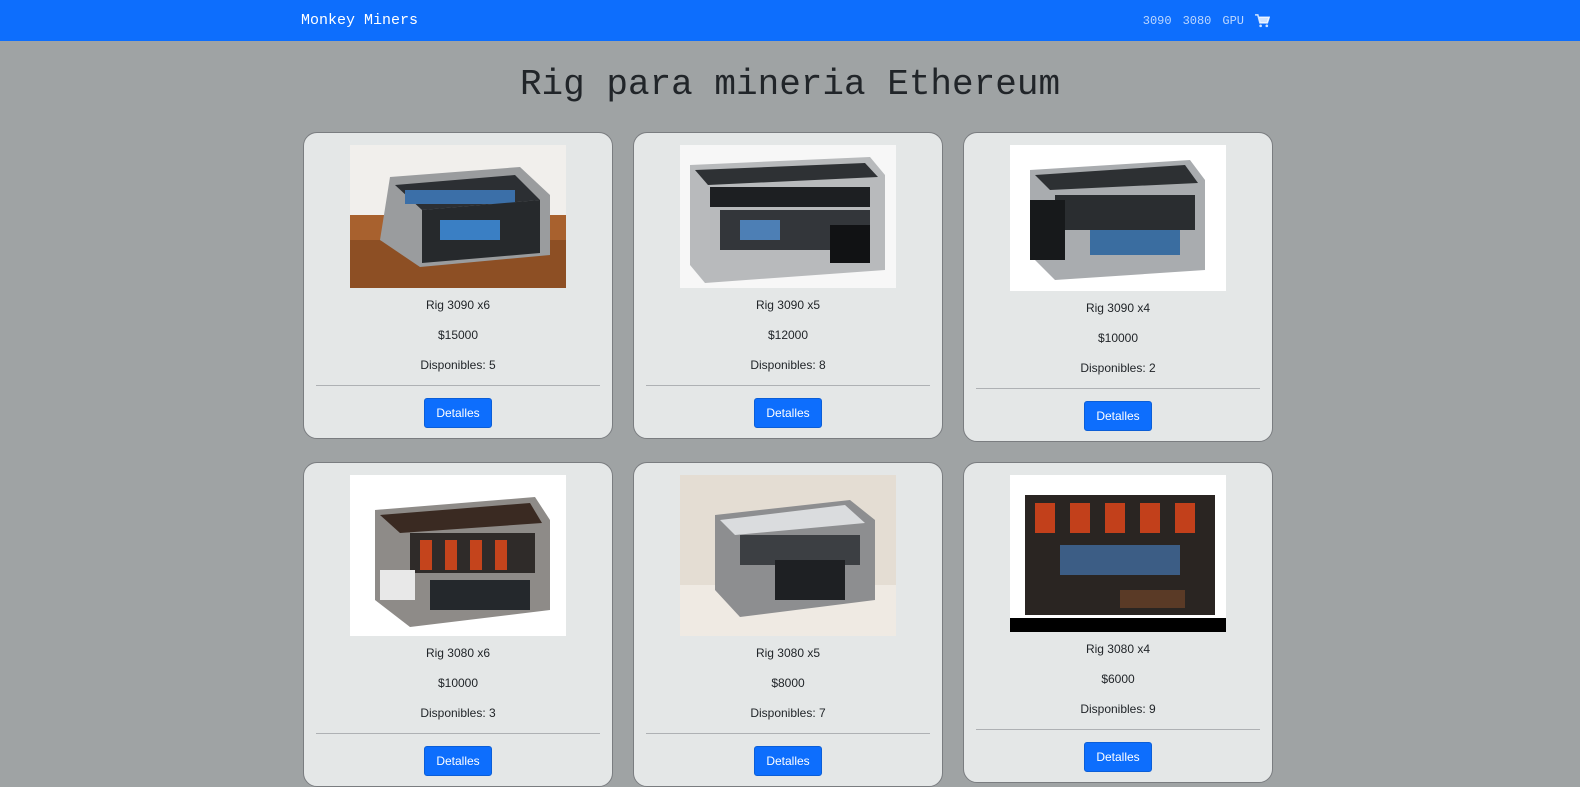 The image size is (1580, 787). I want to click on product-name: Rig 3080 x5, so click(788, 653).